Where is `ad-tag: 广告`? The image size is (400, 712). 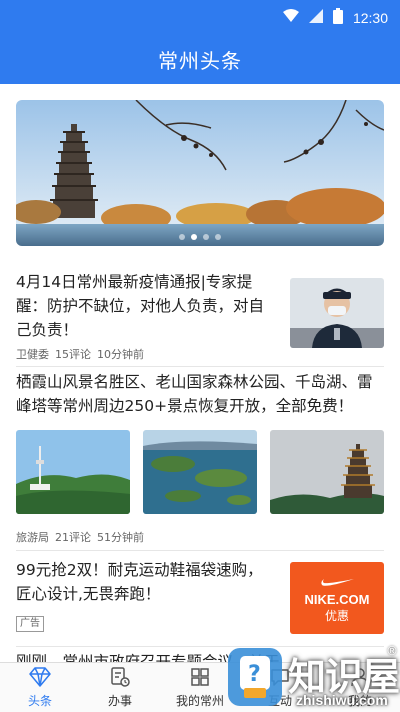
ad-tag: 广告 is located at coordinates (30, 624).